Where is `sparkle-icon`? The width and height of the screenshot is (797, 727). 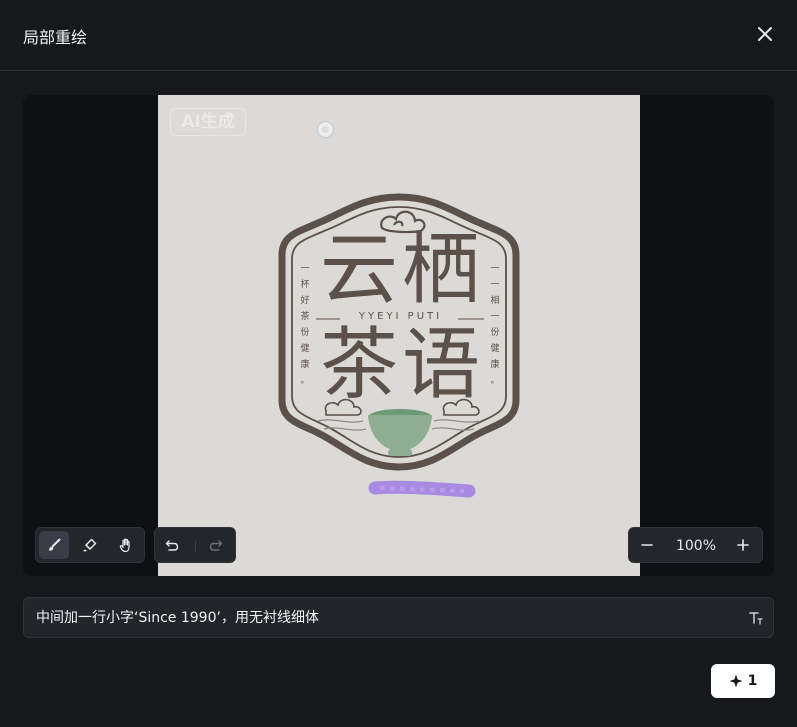
sparkle-icon is located at coordinates (736, 681).